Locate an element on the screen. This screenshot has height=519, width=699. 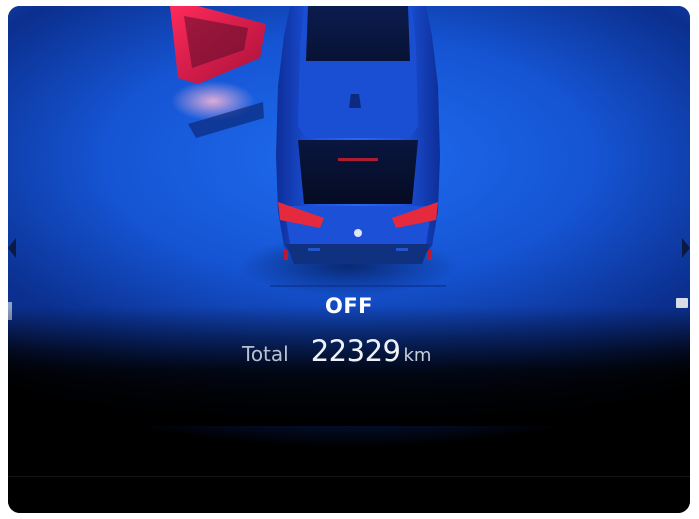
odometer-unit: km is located at coordinates (417, 355).